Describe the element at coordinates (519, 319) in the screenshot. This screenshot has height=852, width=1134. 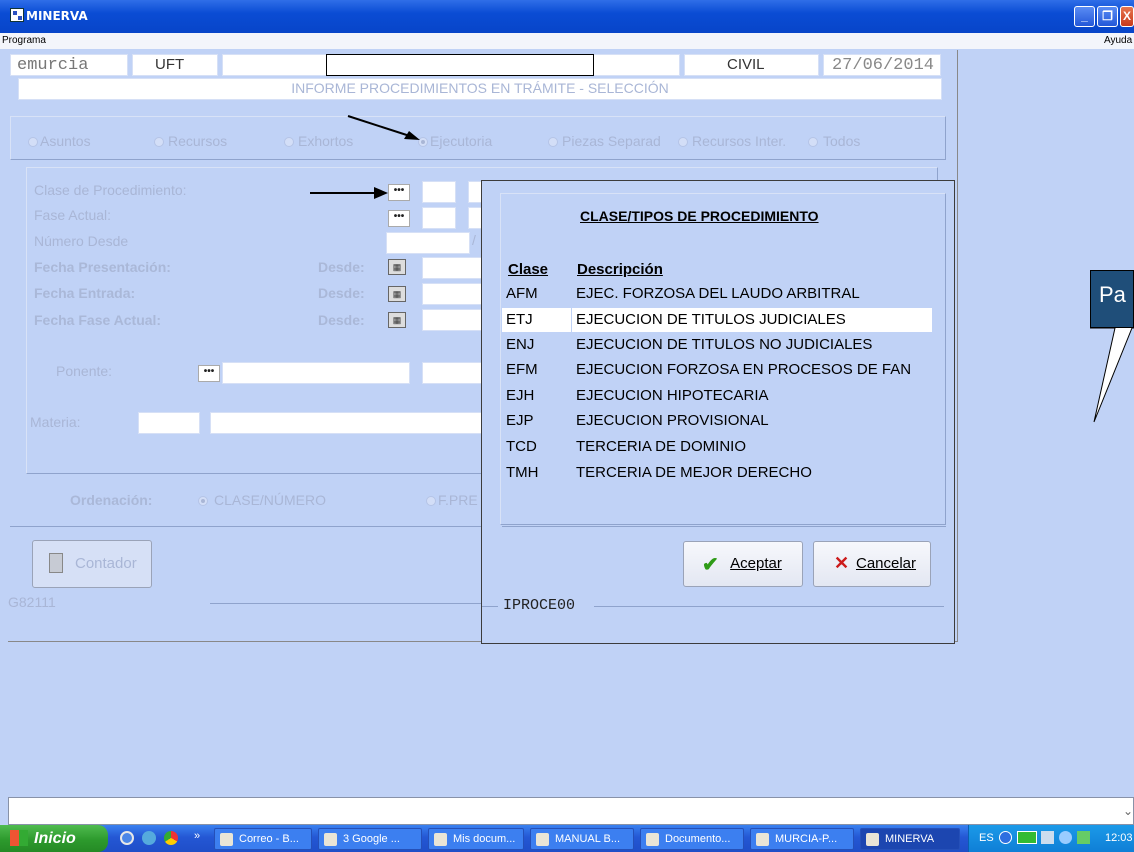
I see `table-row-code: ETJ` at that location.